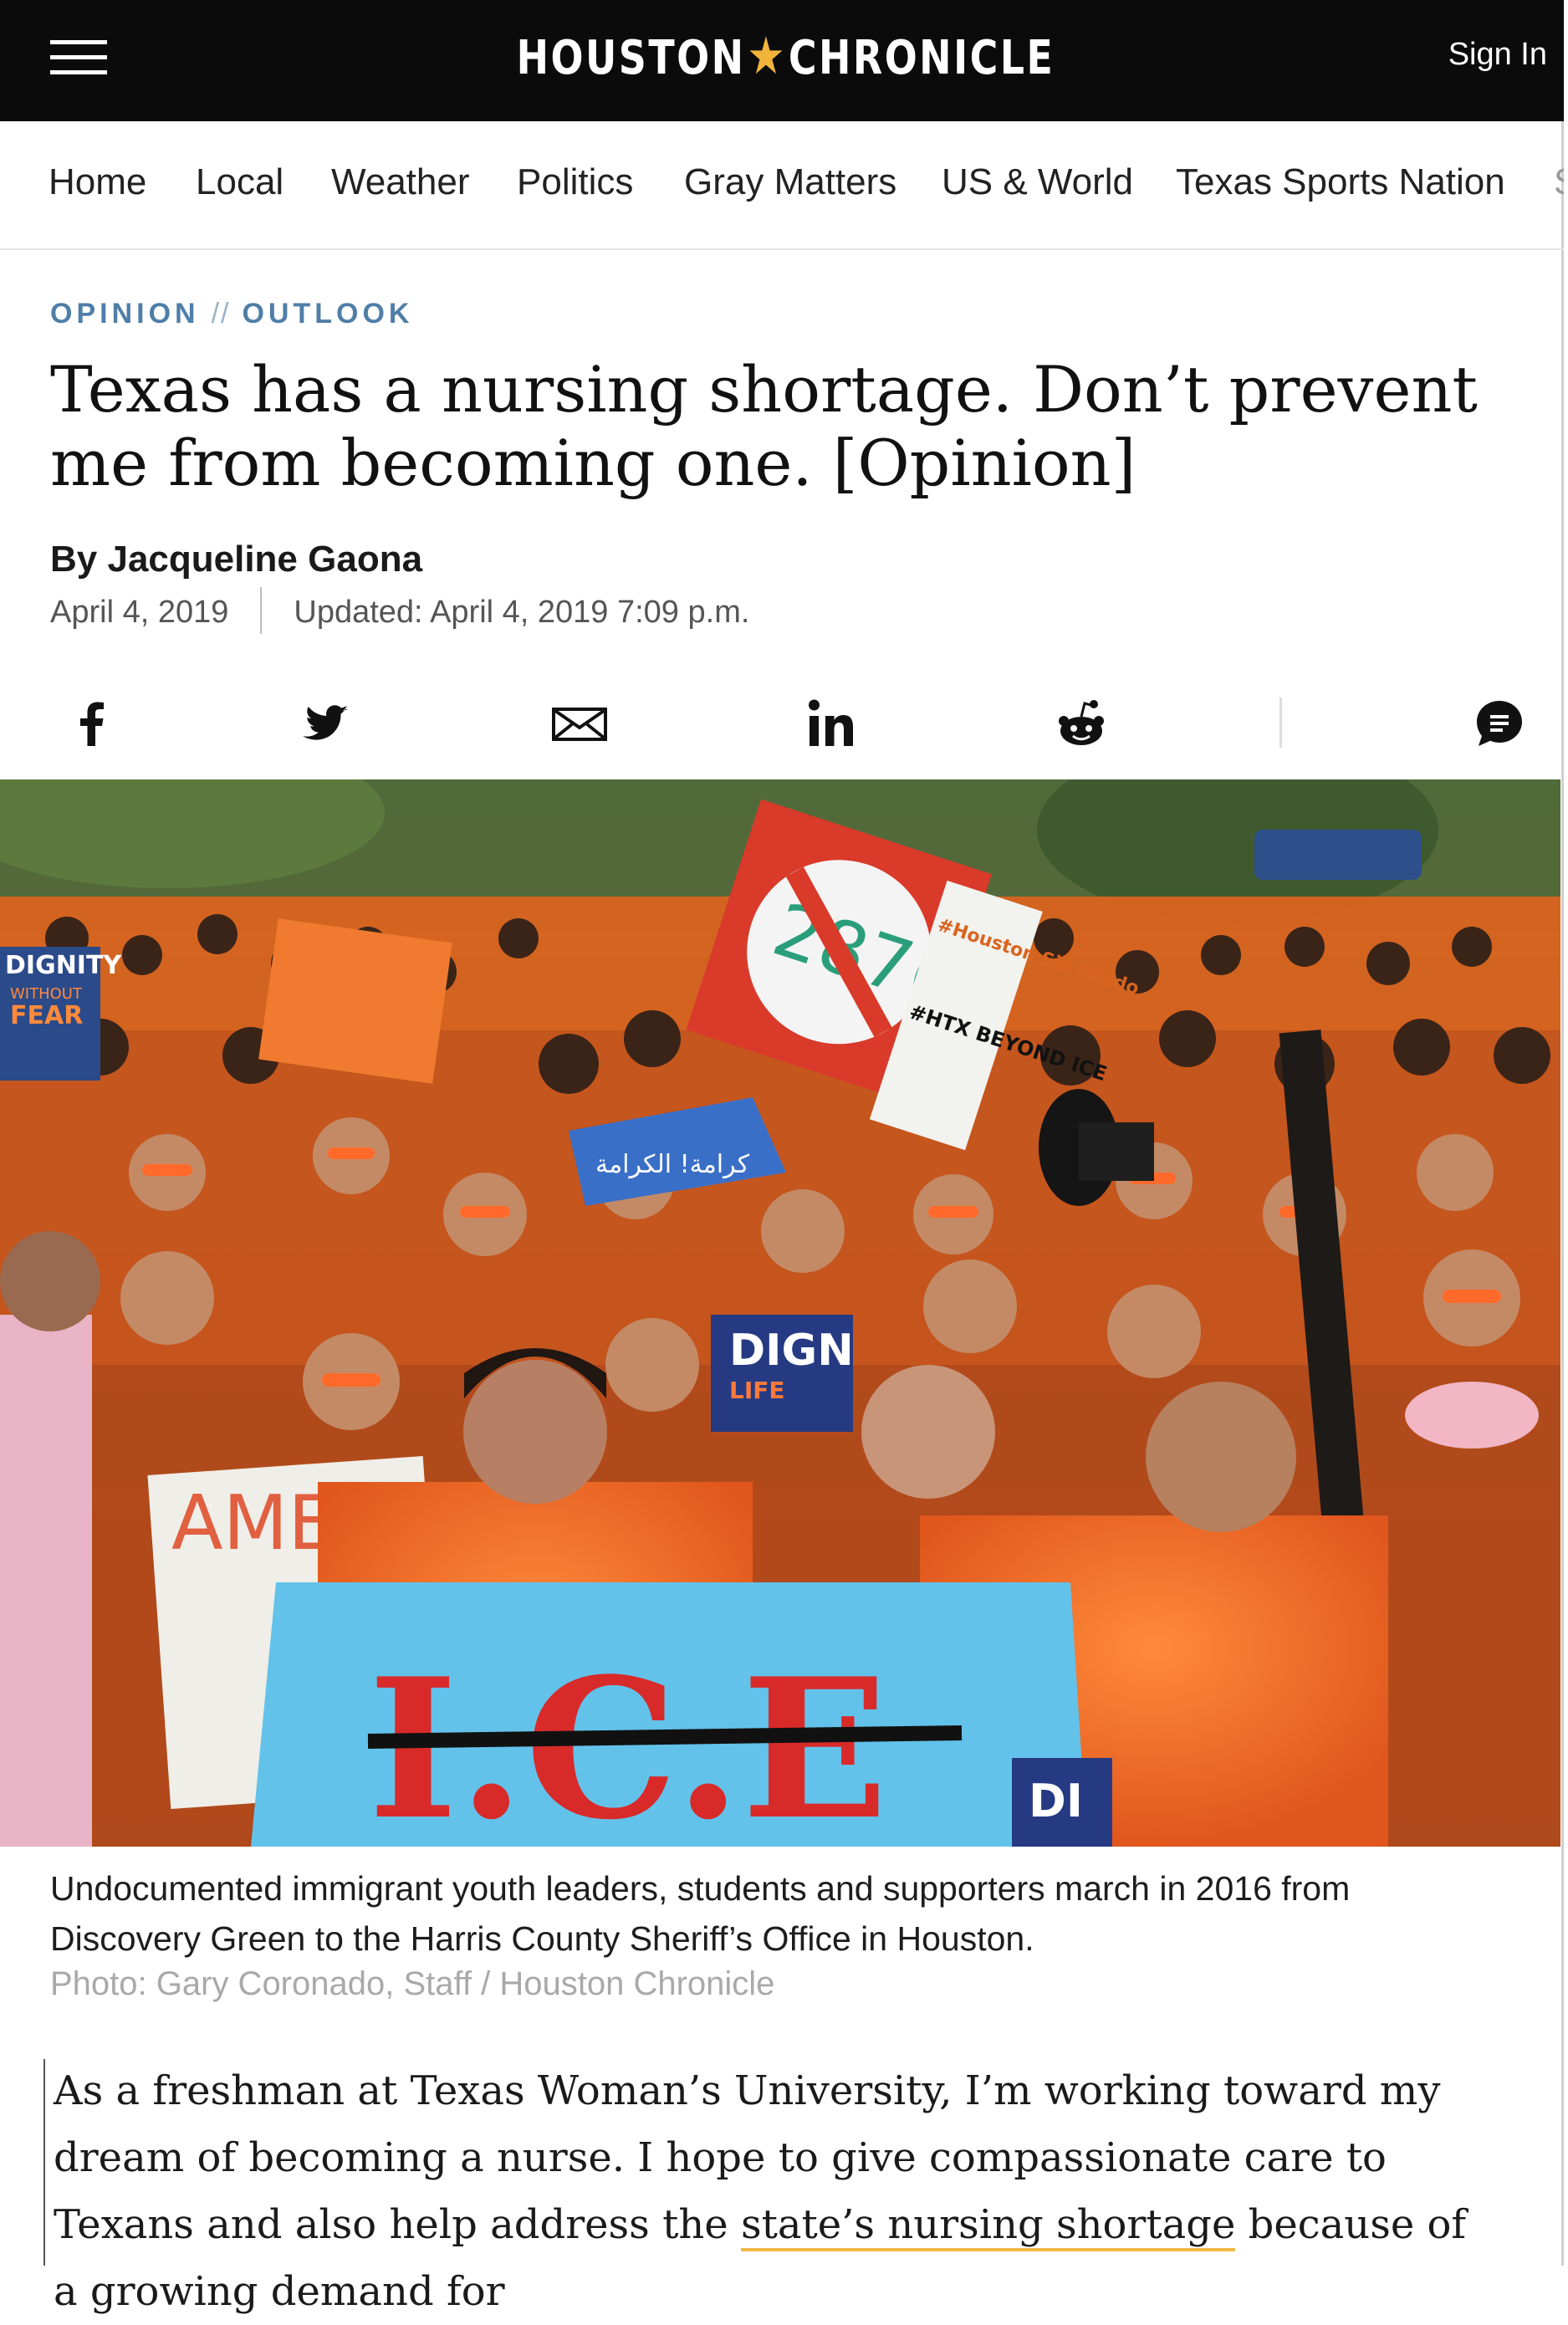 This screenshot has width=1568, height=2325. I want to click on top-bar: HOUSTON★CHRONICLE Sign In, so click(782, 61).